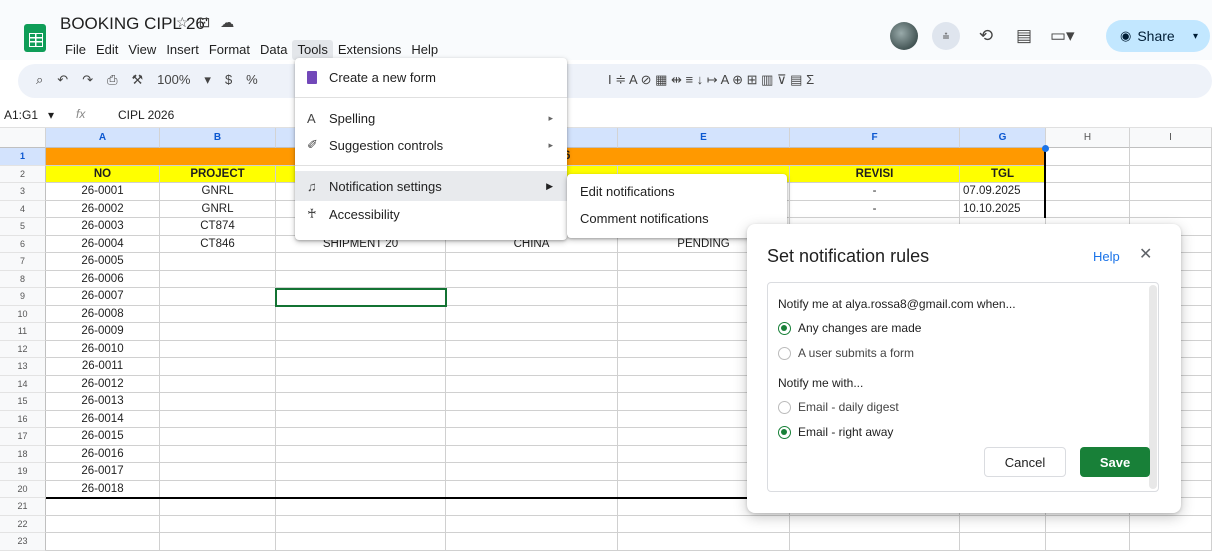  Describe the element at coordinates (23, 279) in the screenshot. I see `row-header: 8` at that location.